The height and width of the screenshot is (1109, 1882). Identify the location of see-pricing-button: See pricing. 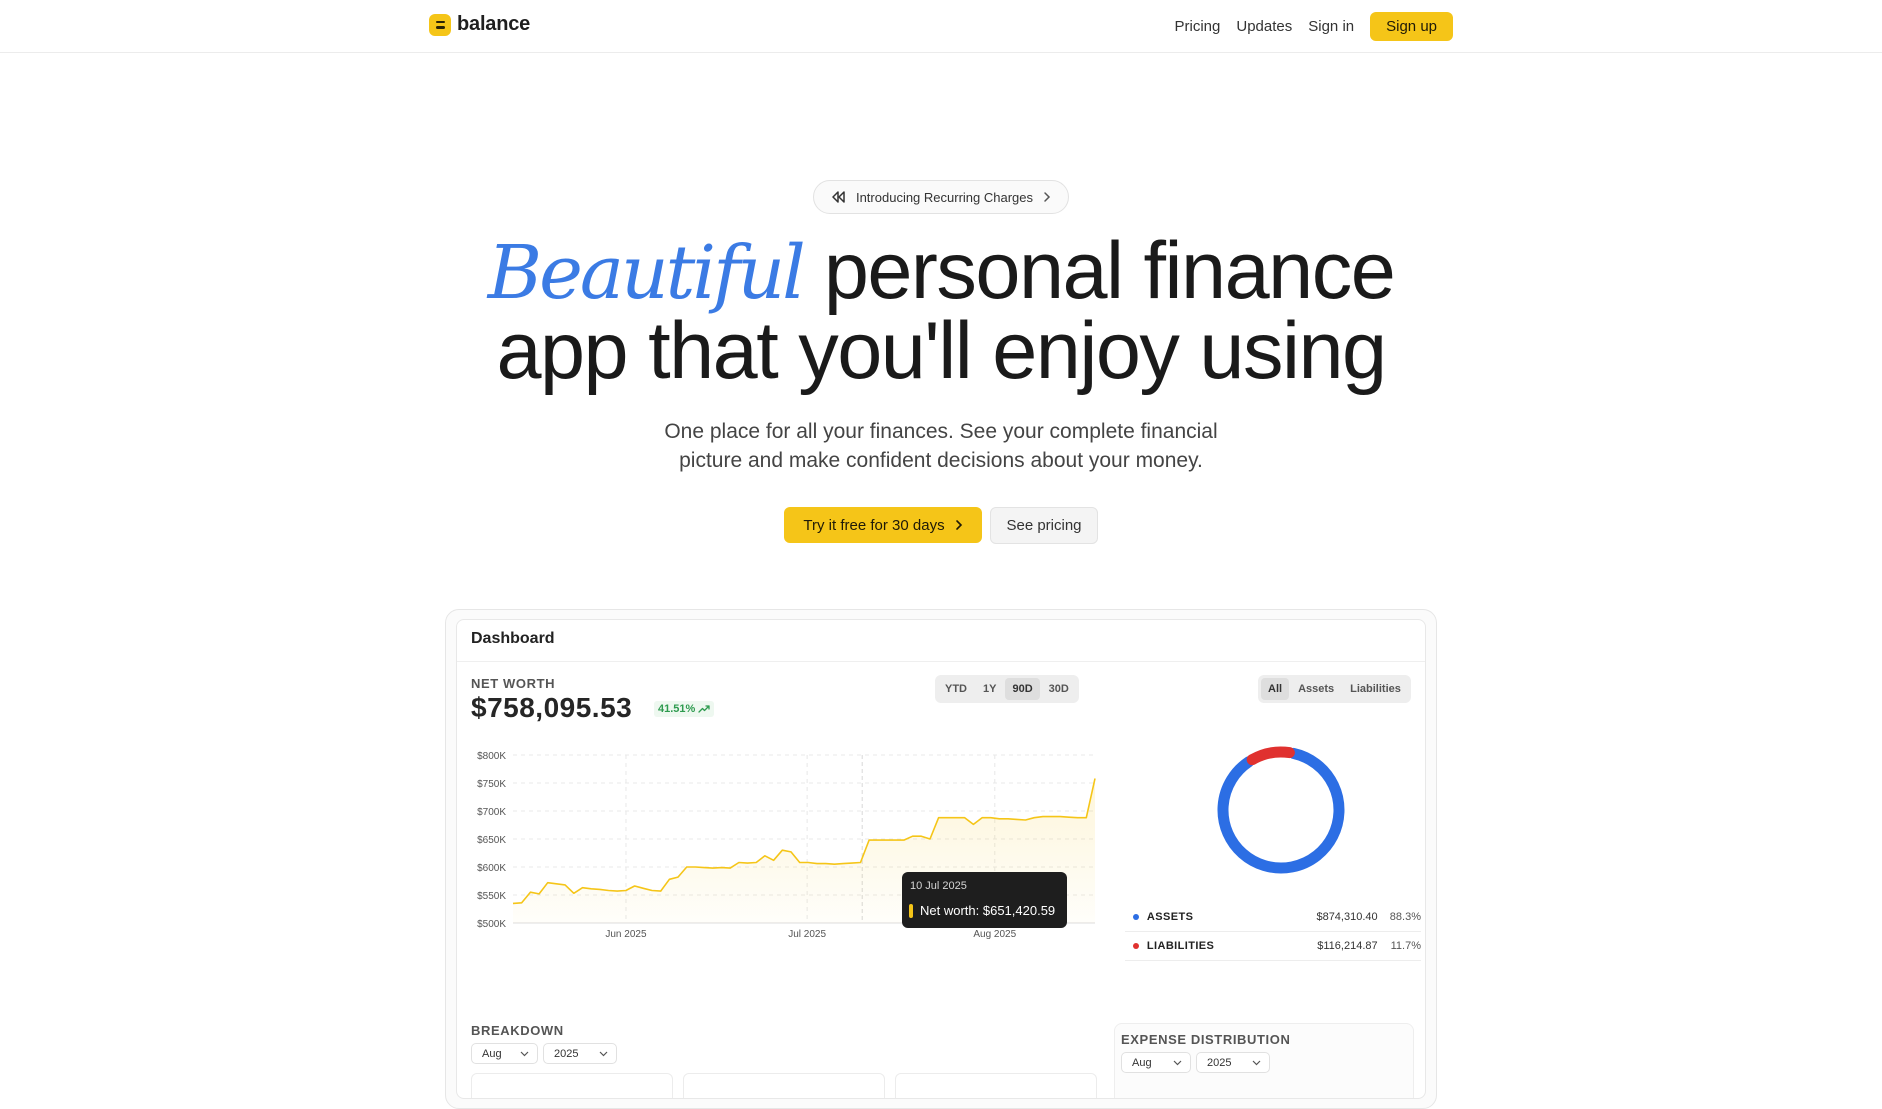
(1044, 525).